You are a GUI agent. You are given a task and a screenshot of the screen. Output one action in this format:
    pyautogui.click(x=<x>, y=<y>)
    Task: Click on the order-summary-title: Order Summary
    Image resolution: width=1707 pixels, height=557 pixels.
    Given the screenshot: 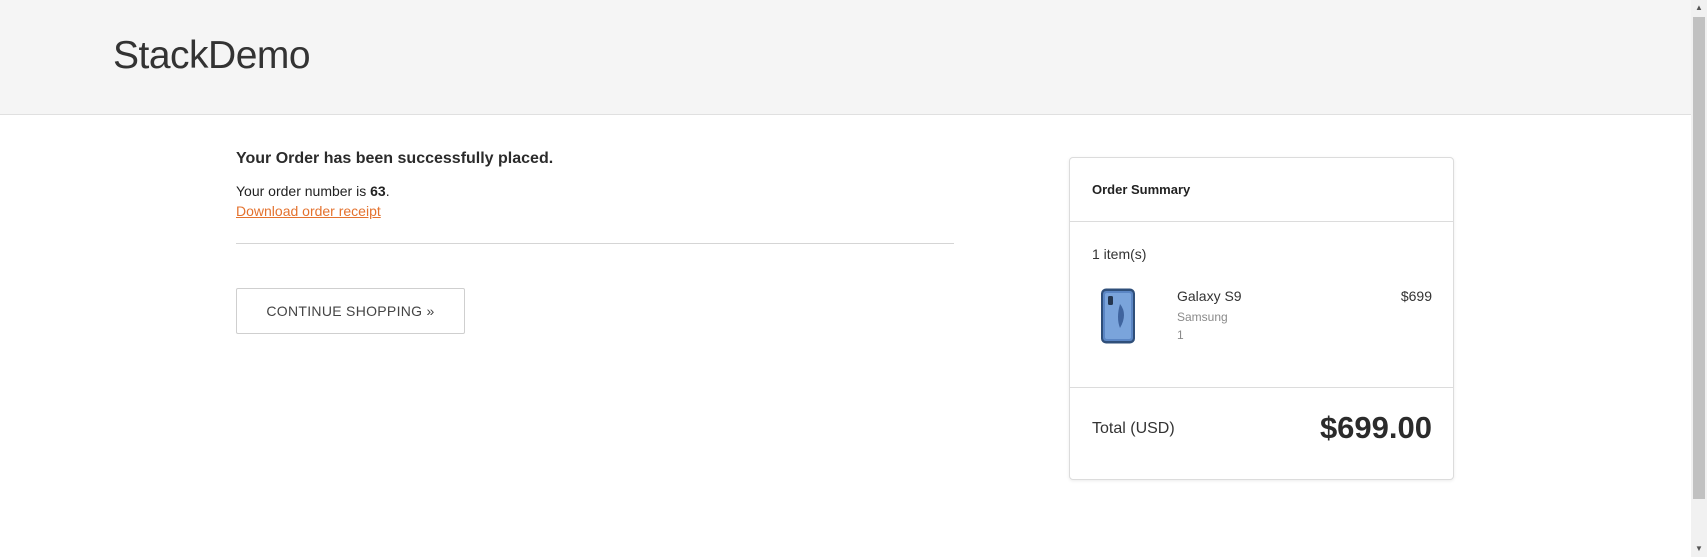 What is the action you would take?
    pyautogui.click(x=1261, y=190)
    